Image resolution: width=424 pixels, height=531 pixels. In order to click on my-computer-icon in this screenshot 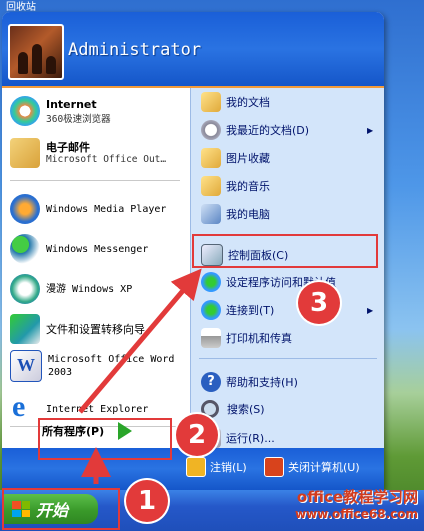, I will do `click(211, 214)`.